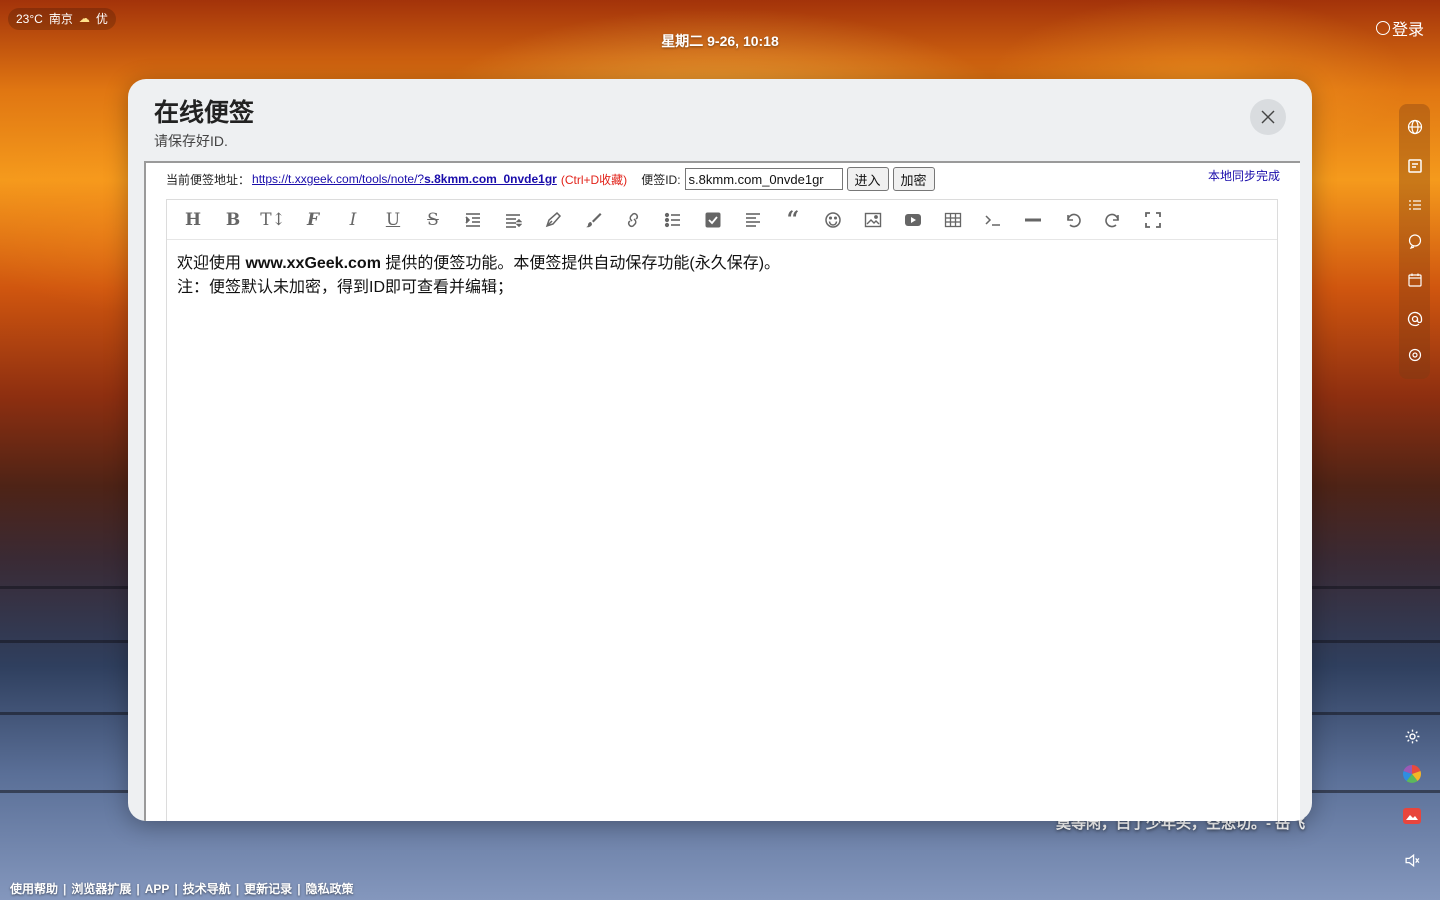 Image resolution: width=1440 pixels, height=900 pixels. Describe the element at coordinates (1414, 280) in the screenshot. I see `calendar-icon` at that location.